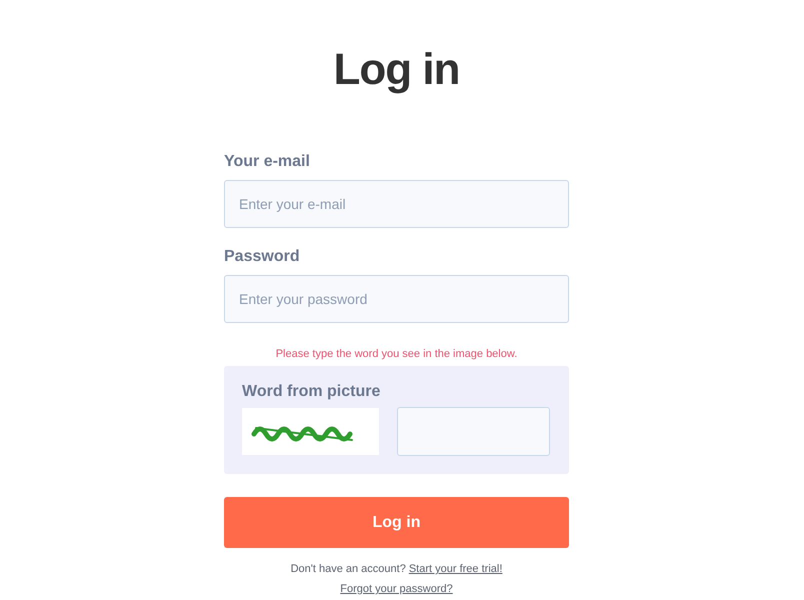  Describe the element at coordinates (455, 569) in the screenshot. I see `free-trial-link: Start your free trial!` at that location.